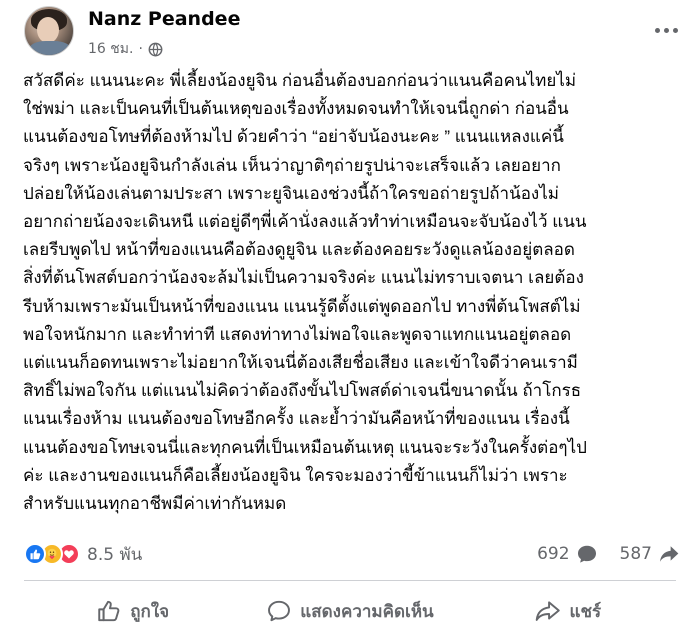 The height and width of the screenshot is (640, 700). What do you see at coordinates (666, 30) in the screenshot?
I see `more-options-icon` at bounding box center [666, 30].